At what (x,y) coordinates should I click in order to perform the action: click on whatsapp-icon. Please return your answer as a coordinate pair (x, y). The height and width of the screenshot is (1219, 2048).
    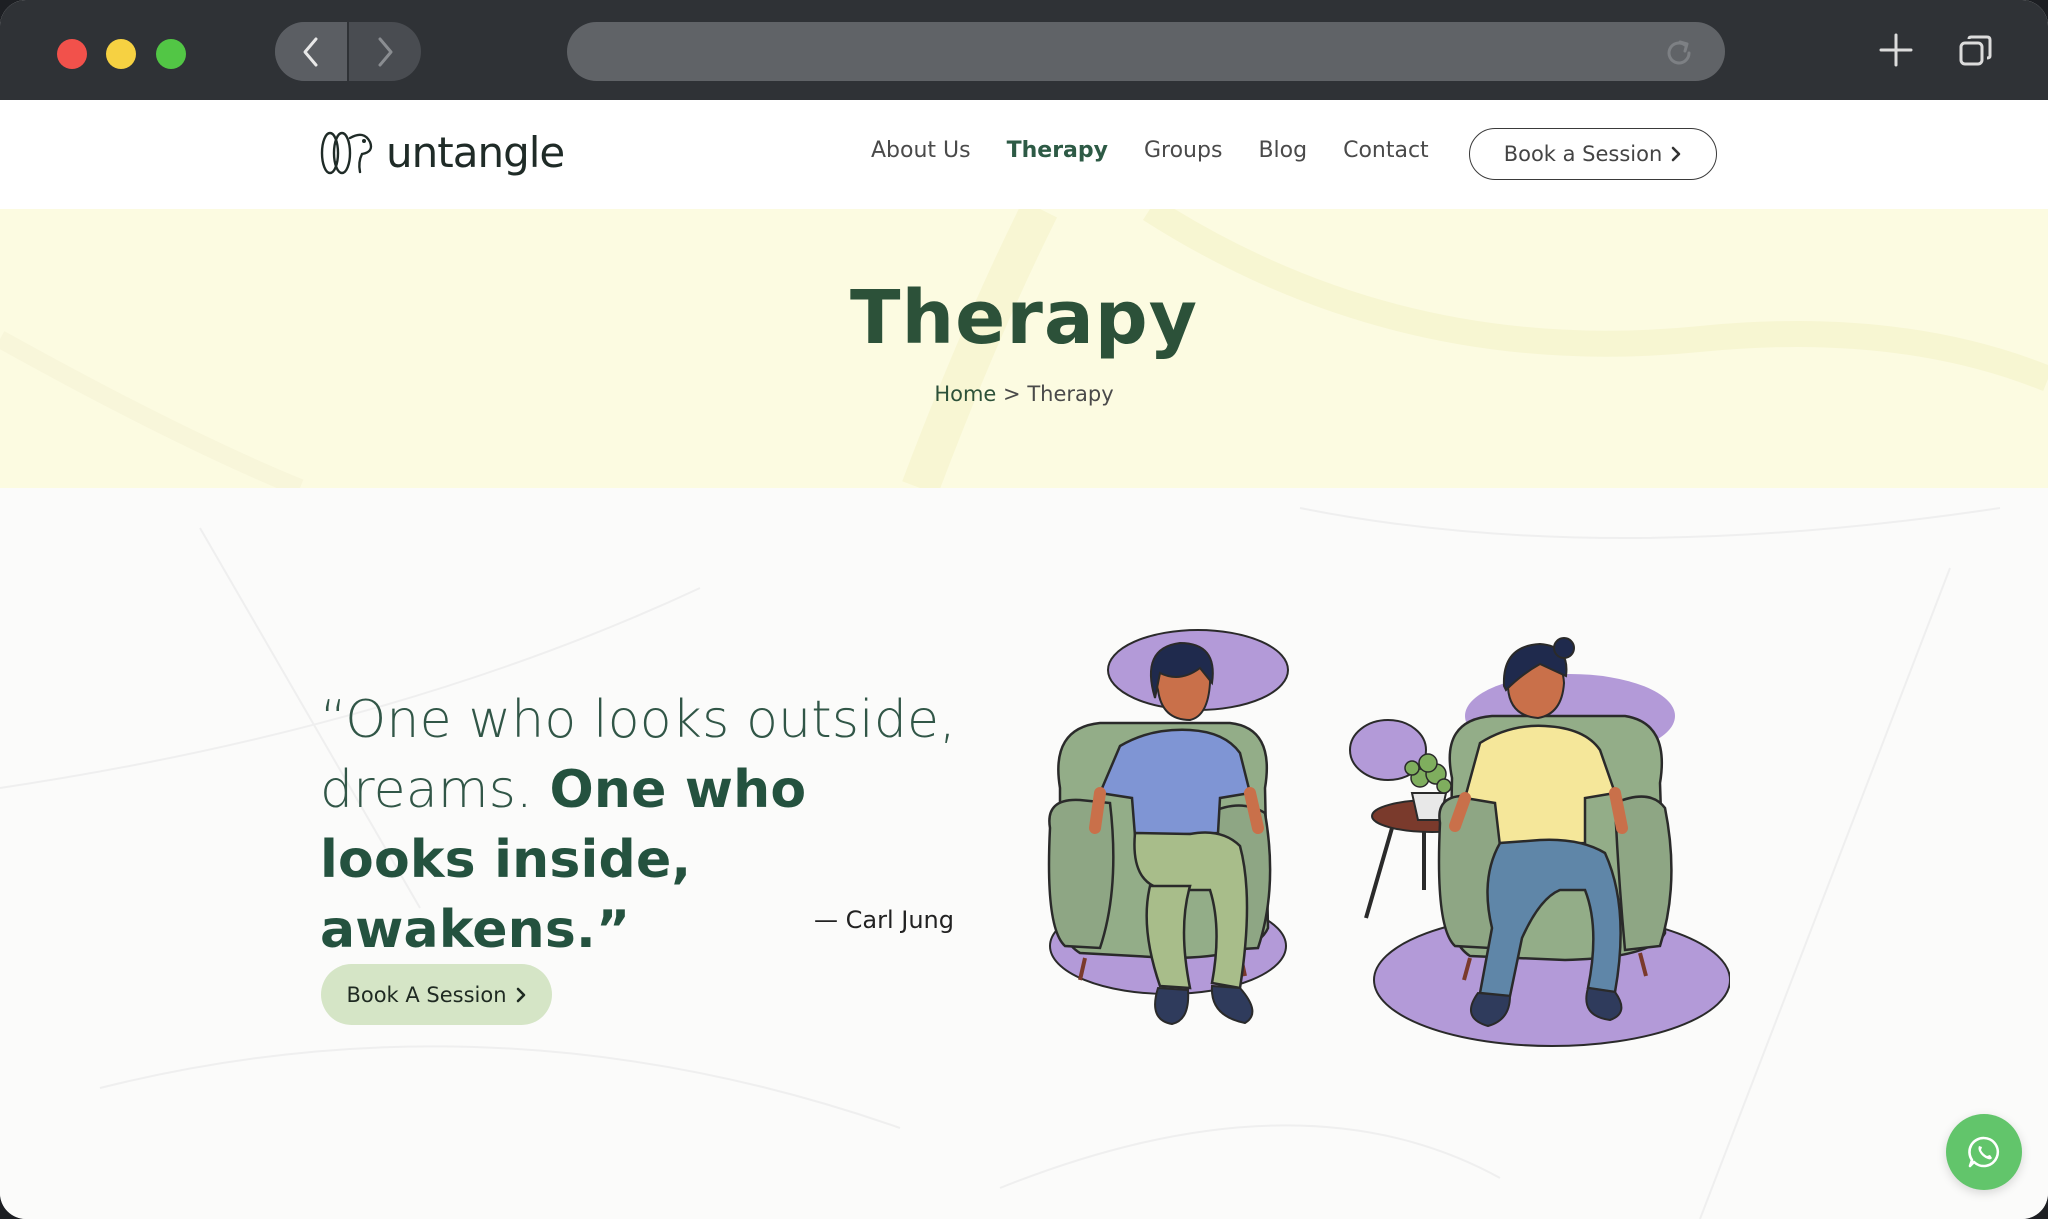
    Looking at the image, I should click on (1984, 1152).